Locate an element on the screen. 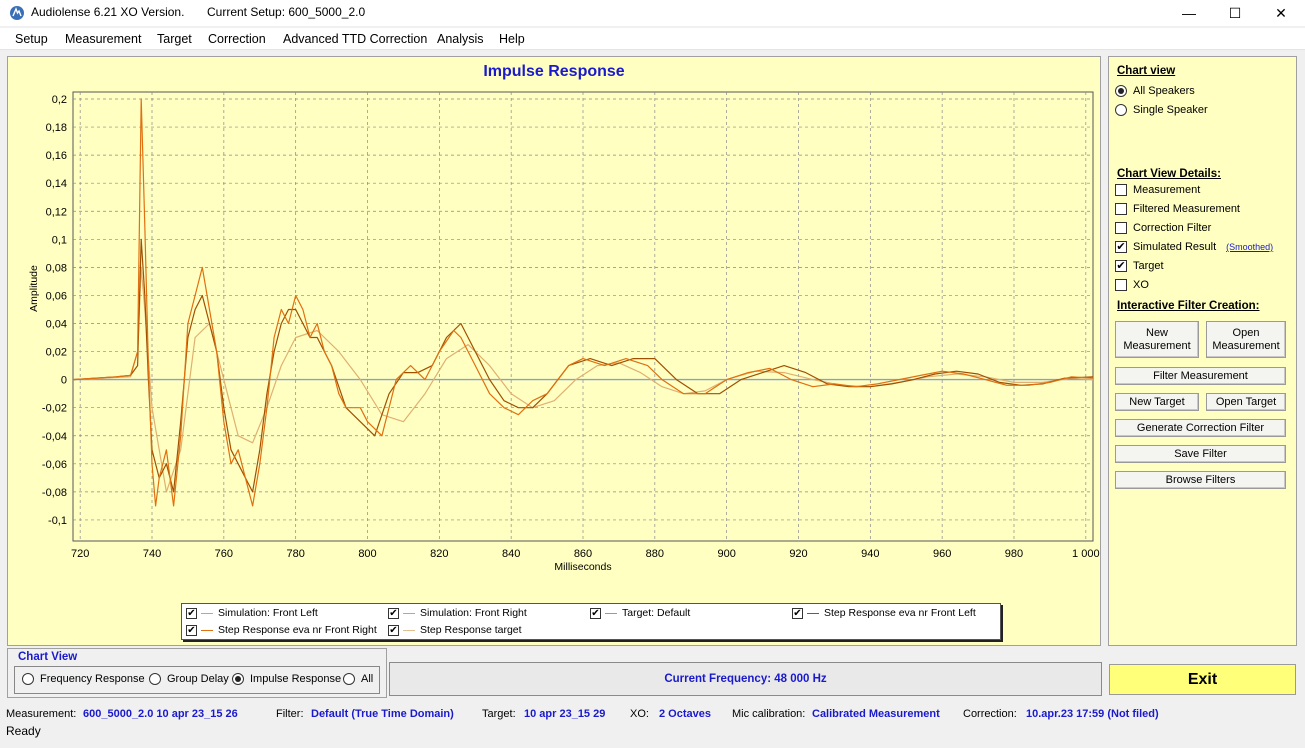 This screenshot has height=748, width=1305. new-measurement-button: New Measurement is located at coordinates (1157, 339).